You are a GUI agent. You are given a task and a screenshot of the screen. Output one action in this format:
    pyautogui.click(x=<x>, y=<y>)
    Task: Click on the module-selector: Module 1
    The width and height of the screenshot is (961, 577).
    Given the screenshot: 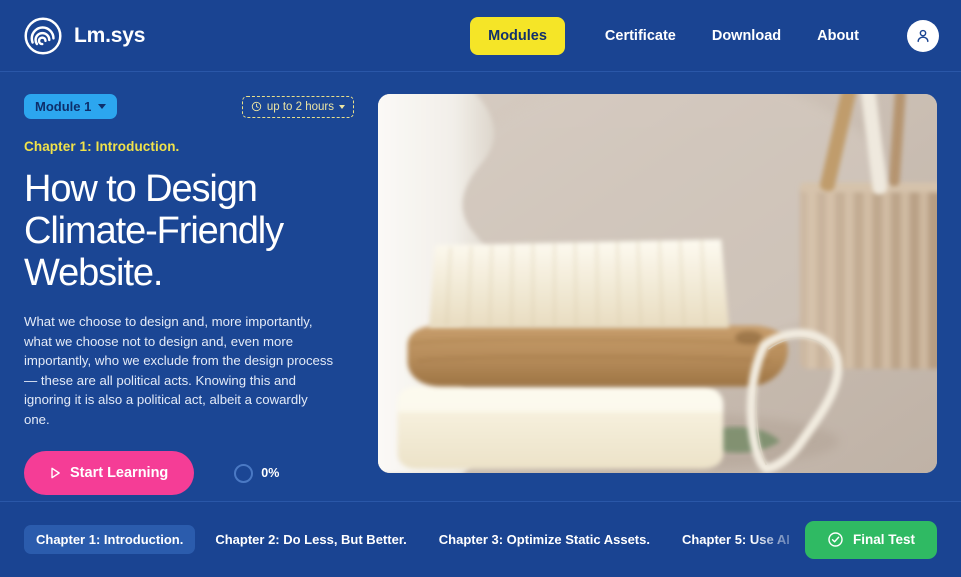 What is the action you would take?
    pyautogui.click(x=71, y=106)
    